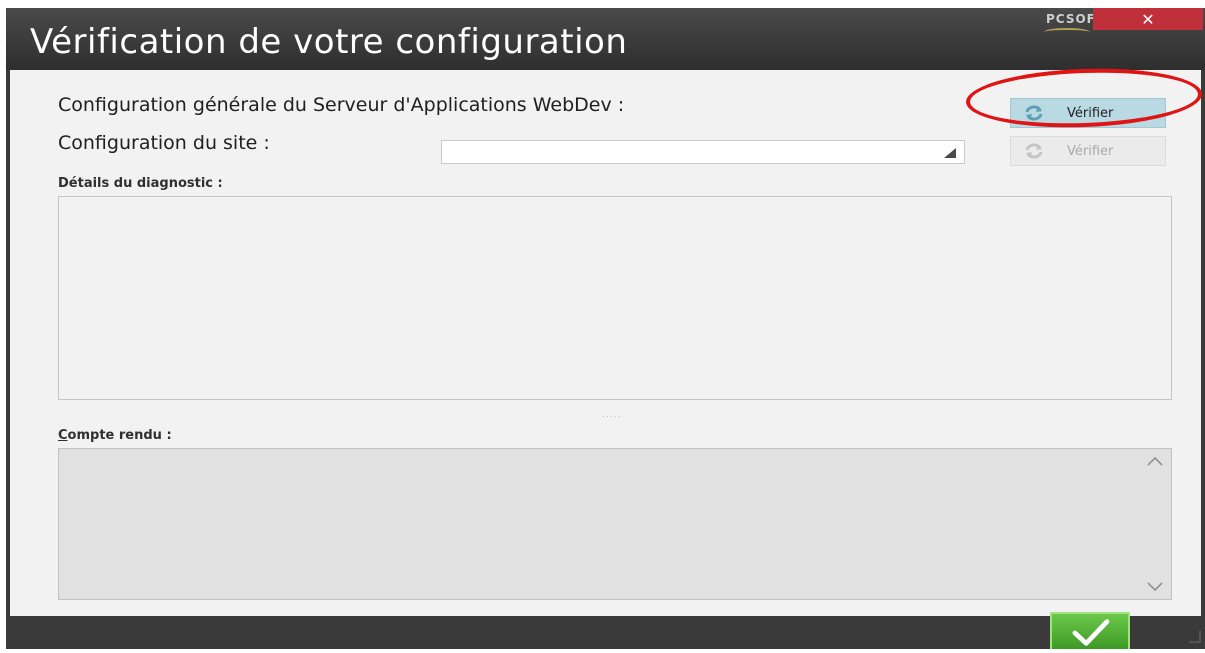 The height and width of the screenshot is (653, 1205). I want to click on site-config-label: Configuration du site :, so click(164, 143).